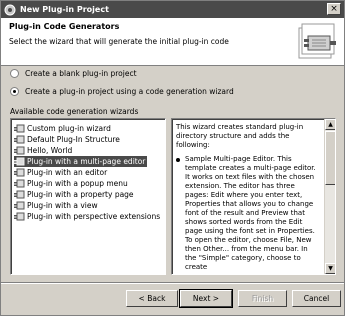 The width and height of the screenshot is (345, 316). I want to click on list-item: Hello, World, so click(44, 150).